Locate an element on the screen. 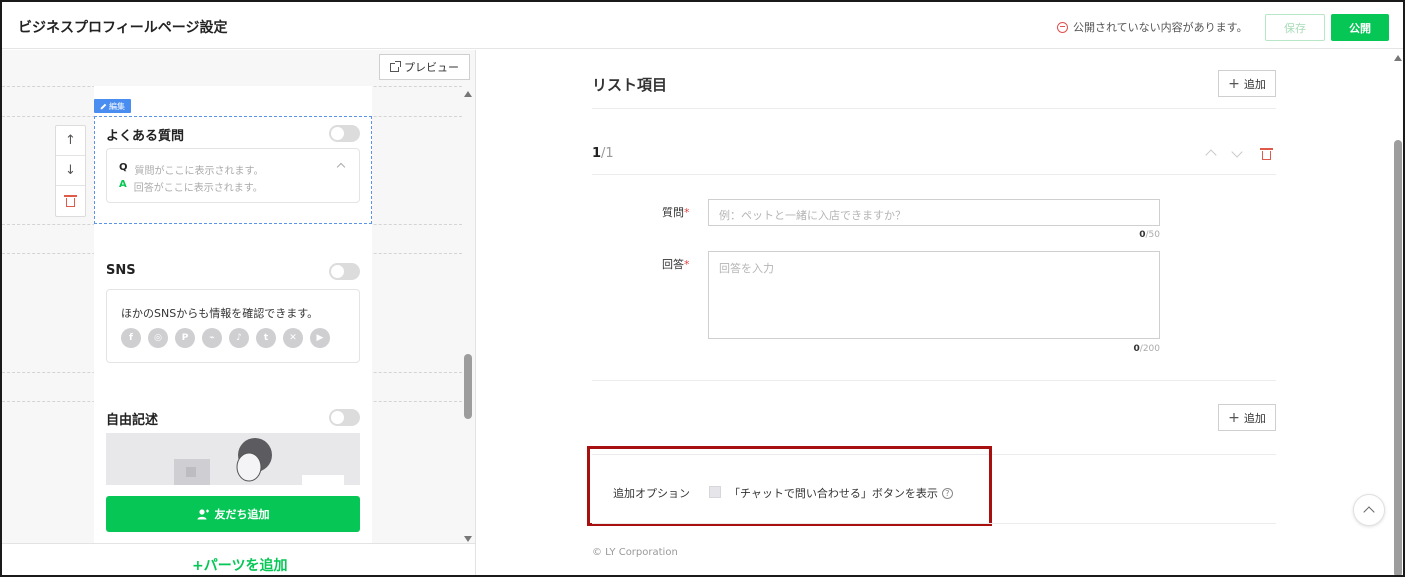 This screenshot has width=1405, height=577. unpublished-notice: 公開されていない内容があります。 is located at coordinates (1152, 27).